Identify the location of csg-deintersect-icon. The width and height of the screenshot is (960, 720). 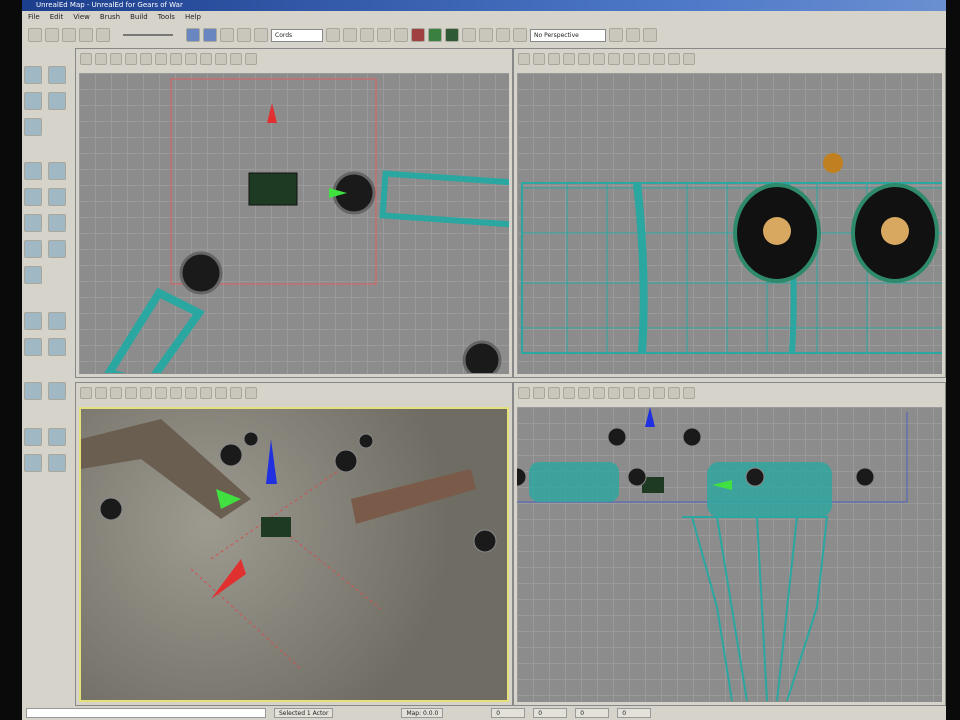
(57, 347).